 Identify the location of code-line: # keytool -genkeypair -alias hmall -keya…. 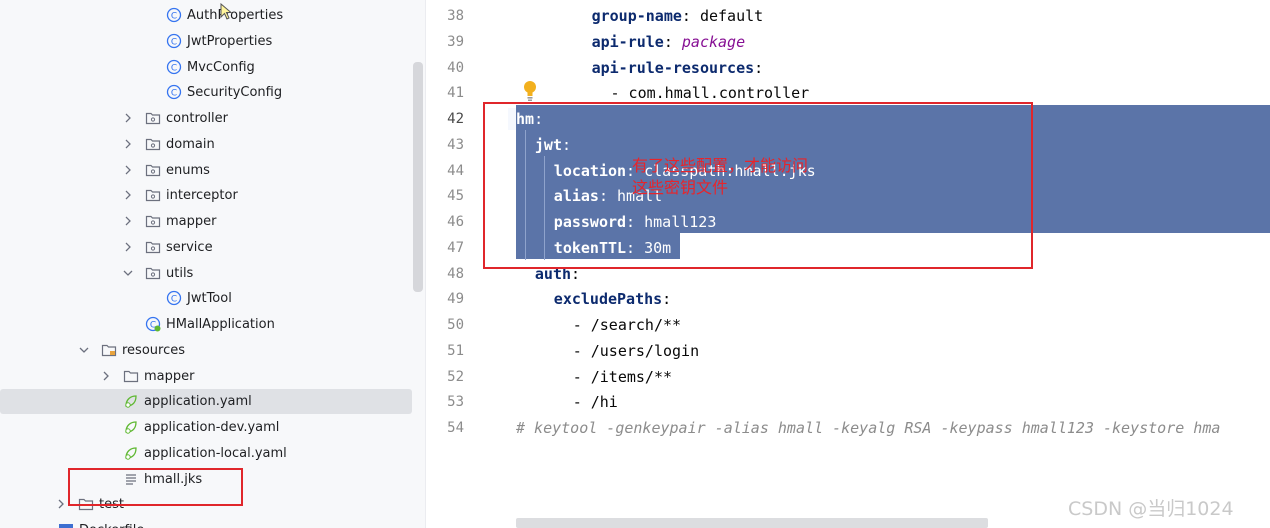
(868, 428).